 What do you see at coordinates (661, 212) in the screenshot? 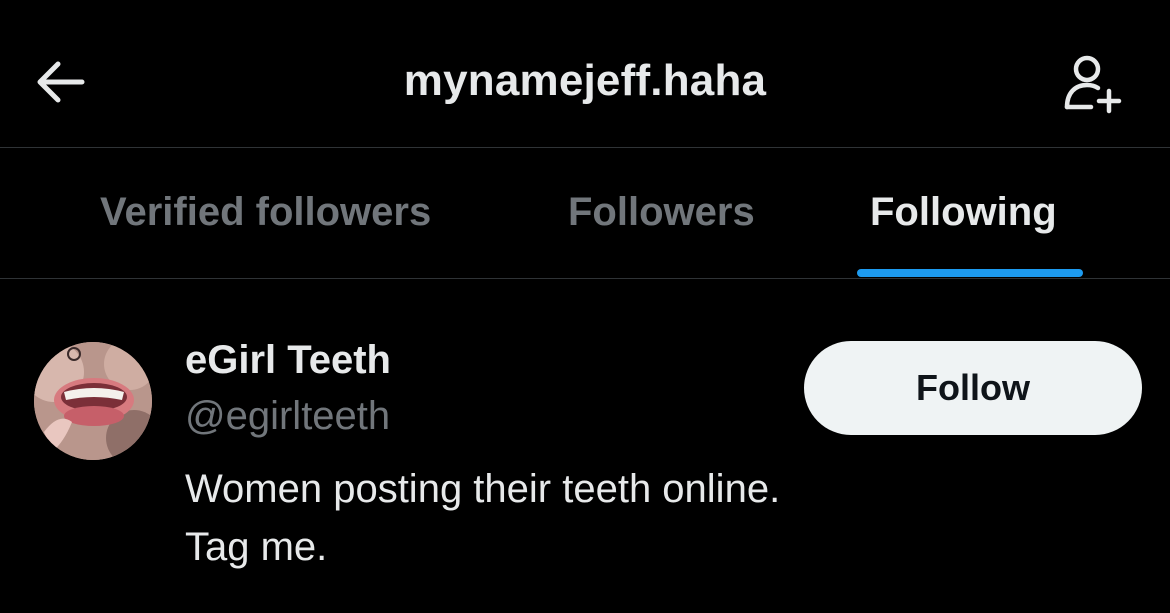
I see `tab-followers: Followers` at bounding box center [661, 212].